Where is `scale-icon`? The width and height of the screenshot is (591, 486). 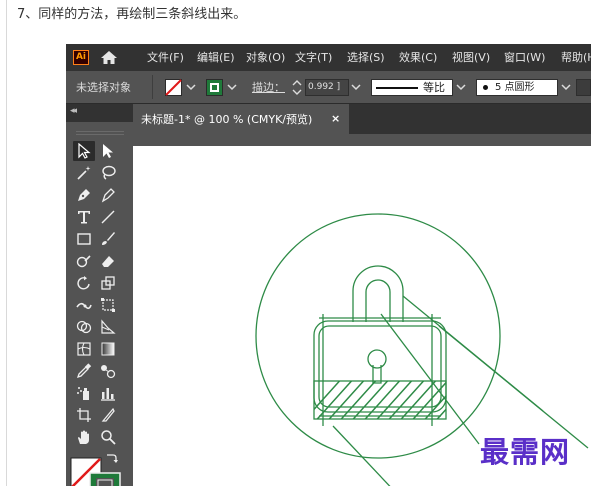
scale-icon is located at coordinates (108, 283).